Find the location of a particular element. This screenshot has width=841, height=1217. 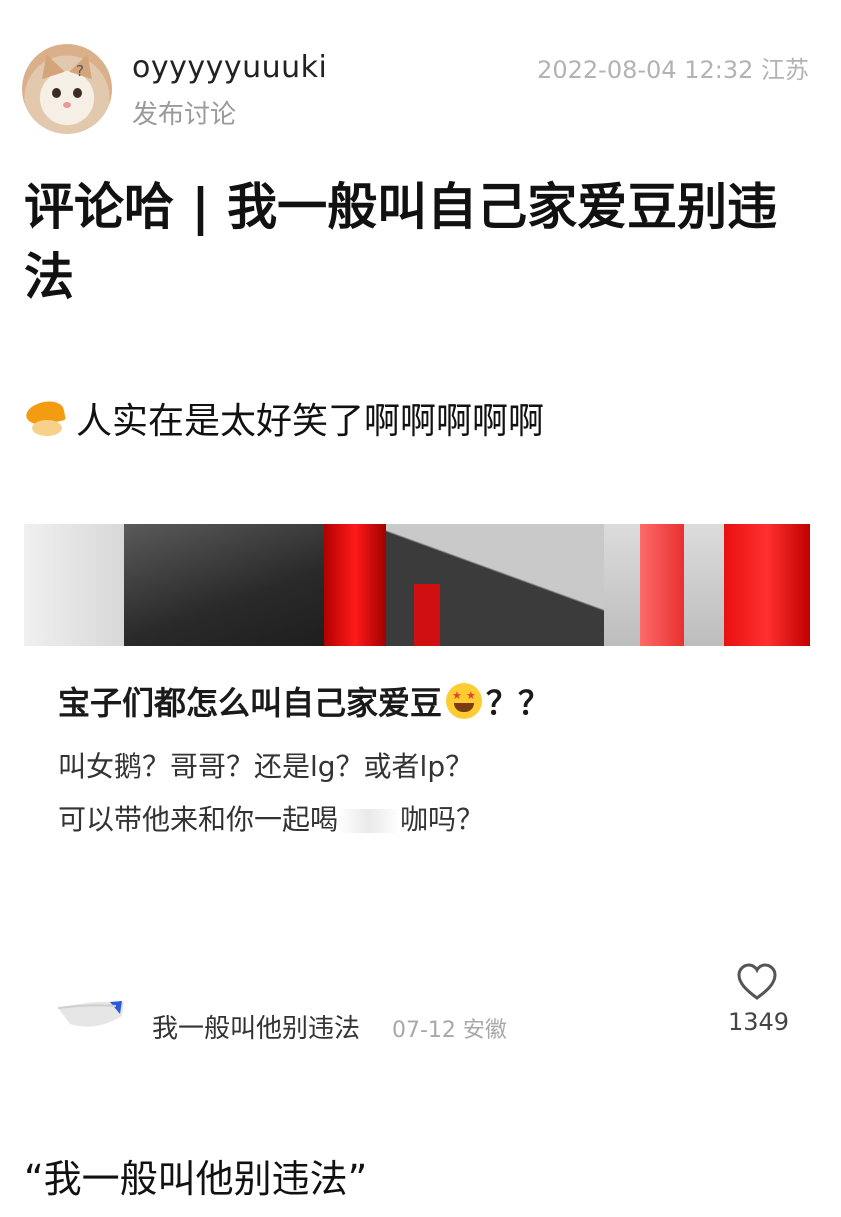

commenter-avatar is located at coordinates (91, 1015).